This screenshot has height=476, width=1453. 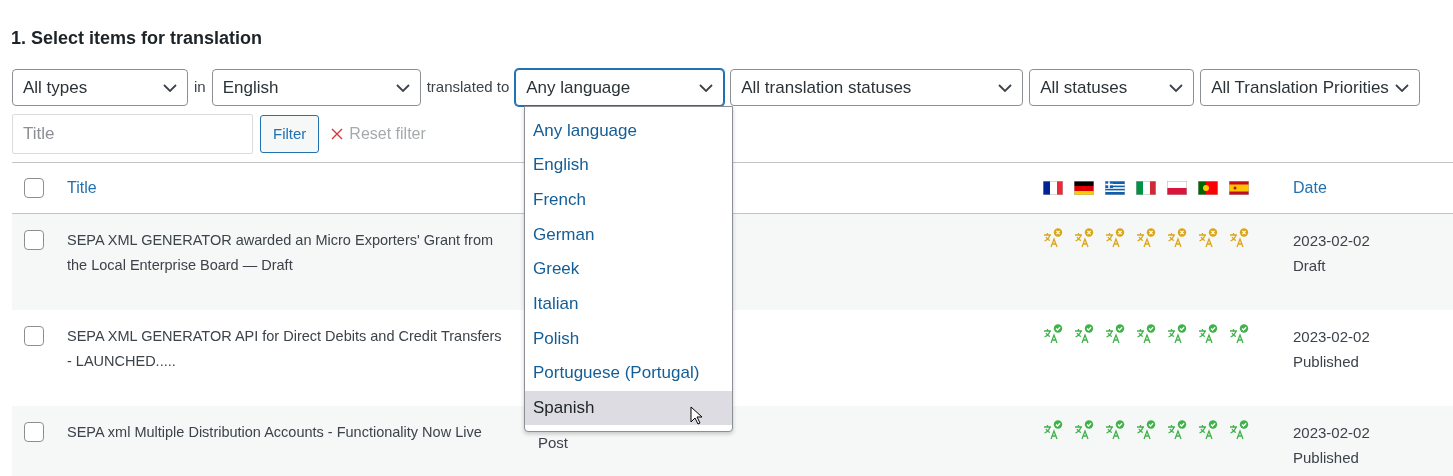 What do you see at coordinates (628, 269) in the screenshot?
I see `language-option: Greek` at bounding box center [628, 269].